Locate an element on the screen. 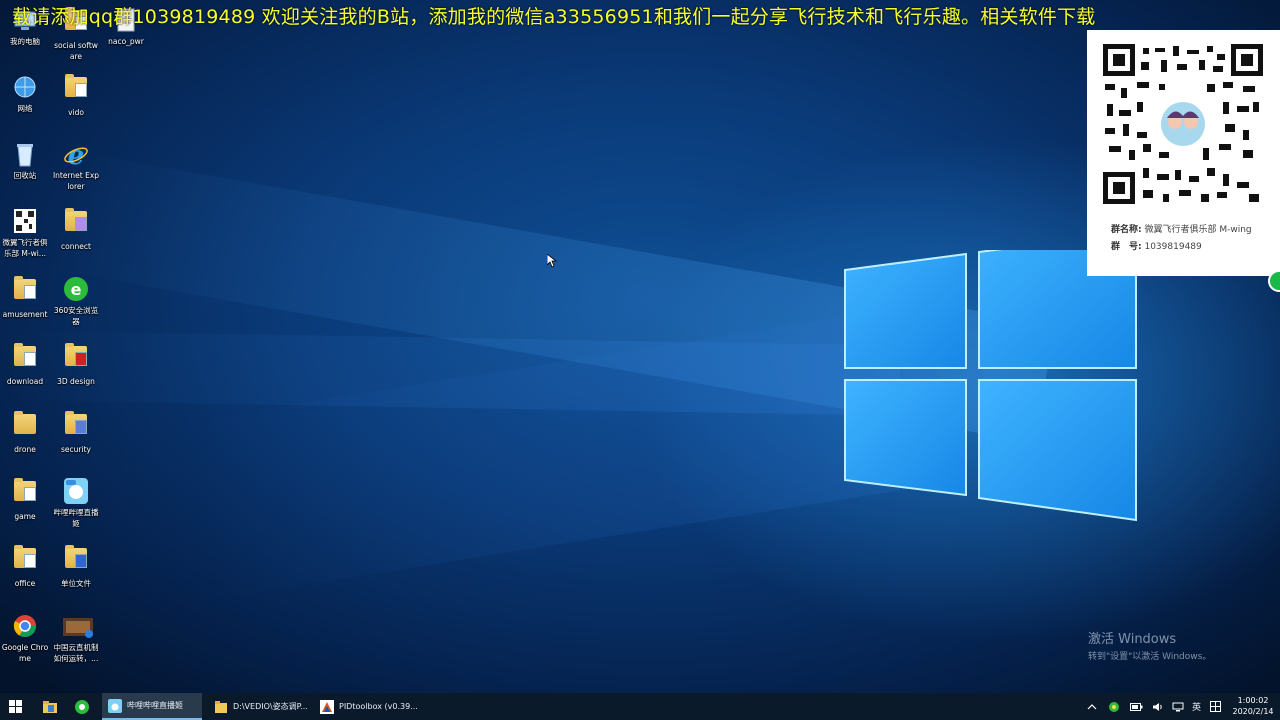 The image size is (1280, 720). keyboard-grid-icon is located at coordinates (1215, 706).